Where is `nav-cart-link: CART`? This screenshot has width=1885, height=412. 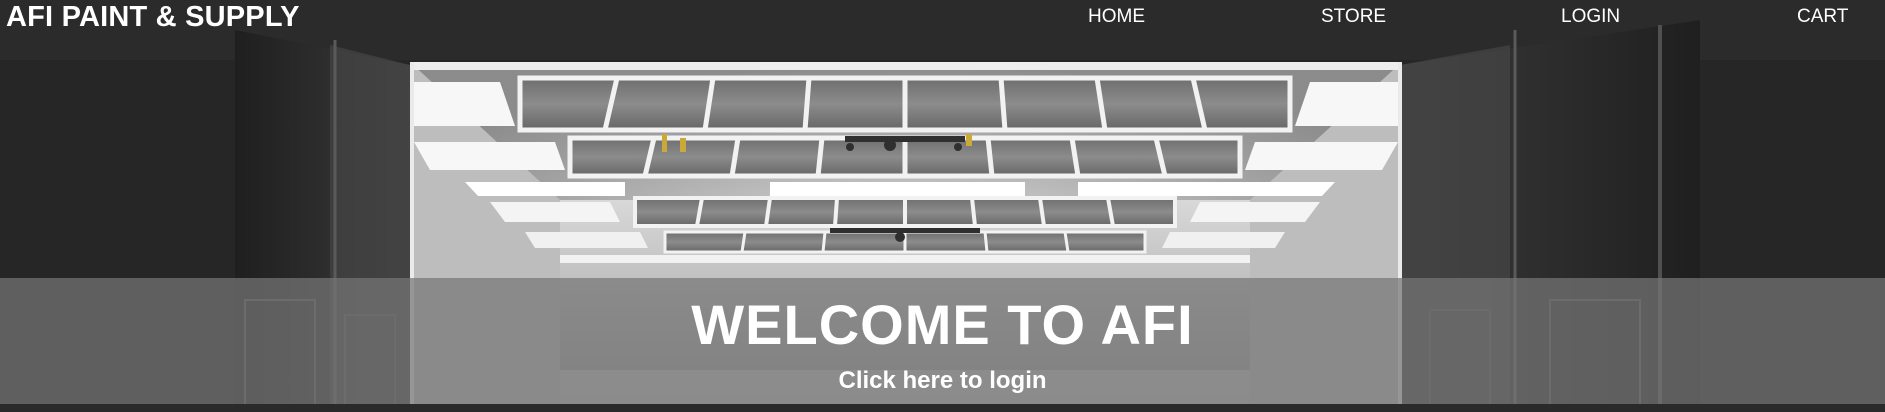
nav-cart-link: CART is located at coordinates (1822, 17).